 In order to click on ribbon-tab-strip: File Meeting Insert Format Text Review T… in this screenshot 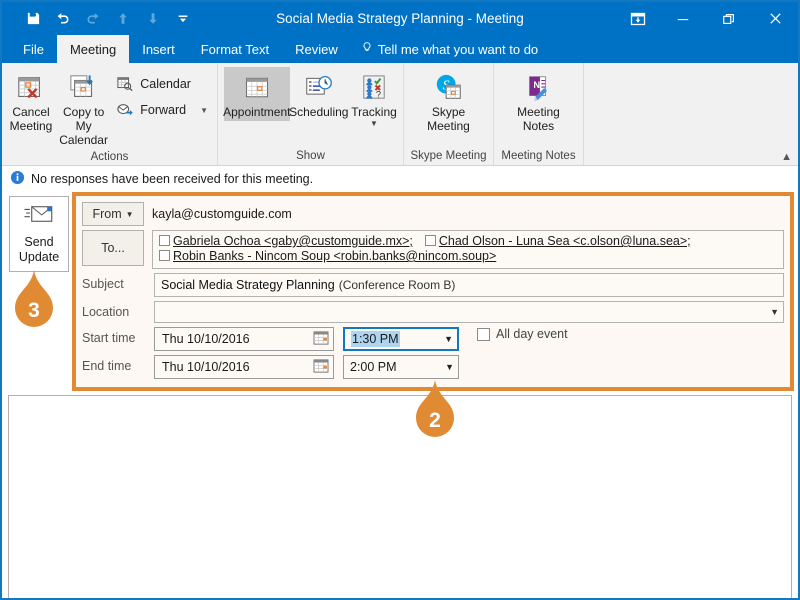, I will do `click(400, 49)`.